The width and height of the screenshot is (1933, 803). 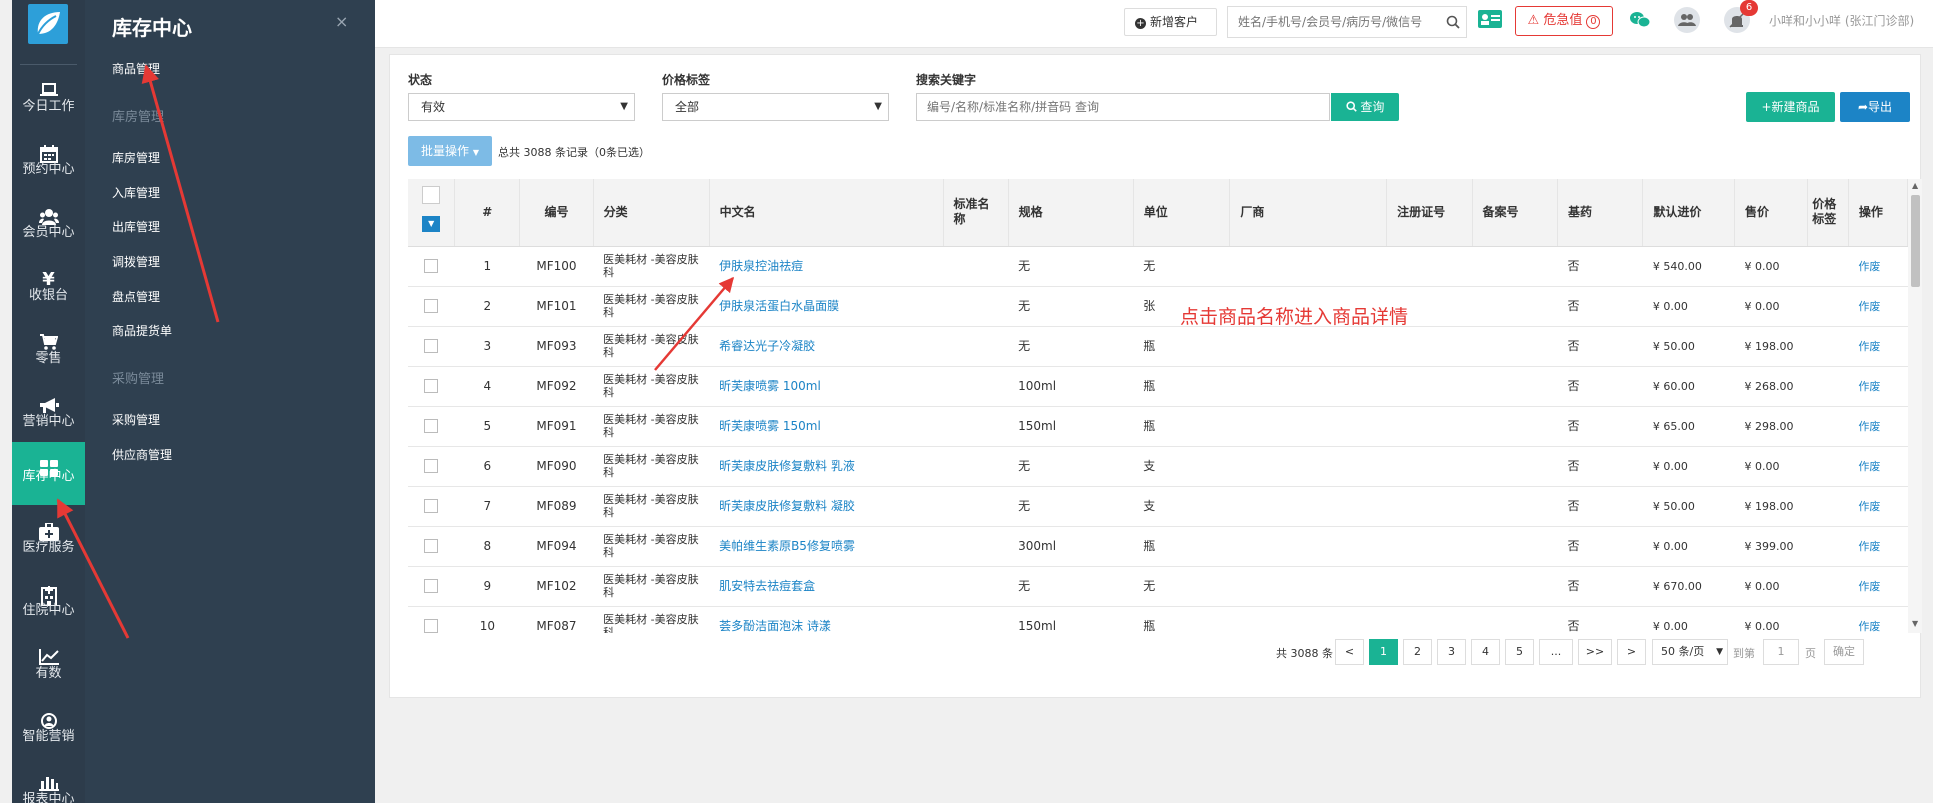 What do you see at coordinates (48, 165) in the screenshot?
I see `nav-item-appointment: 预约中心` at bounding box center [48, 165].